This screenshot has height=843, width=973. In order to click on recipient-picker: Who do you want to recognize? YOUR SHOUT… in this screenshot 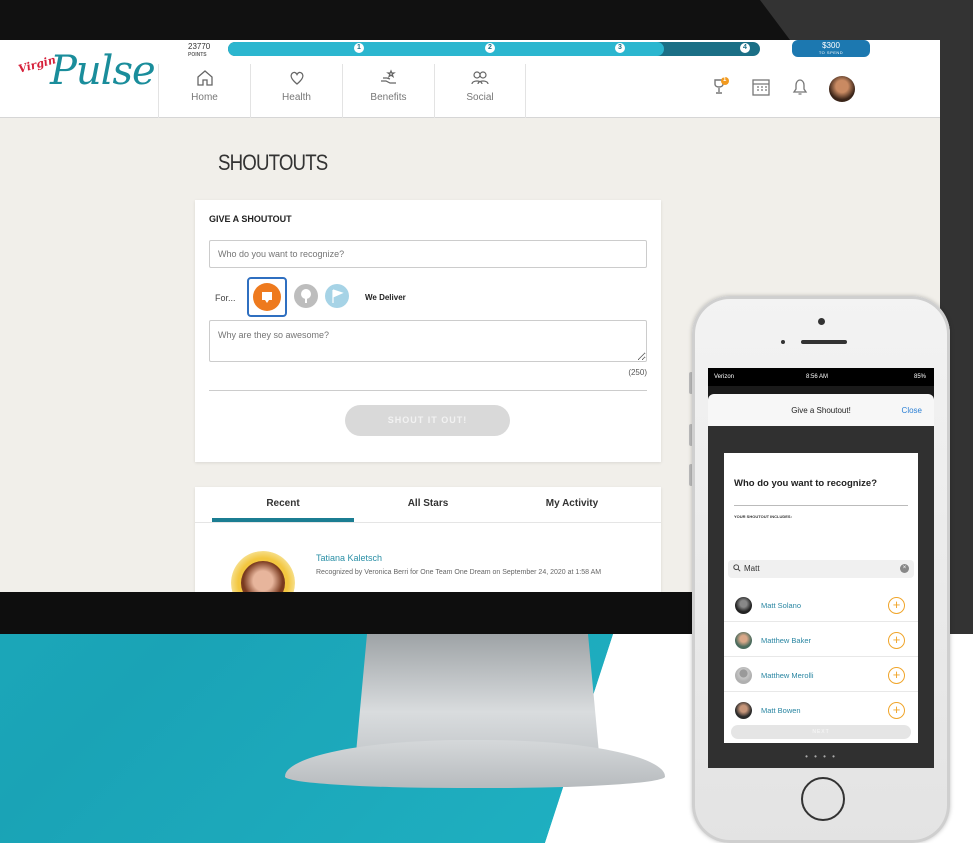, I will do `click(821, 598)`.